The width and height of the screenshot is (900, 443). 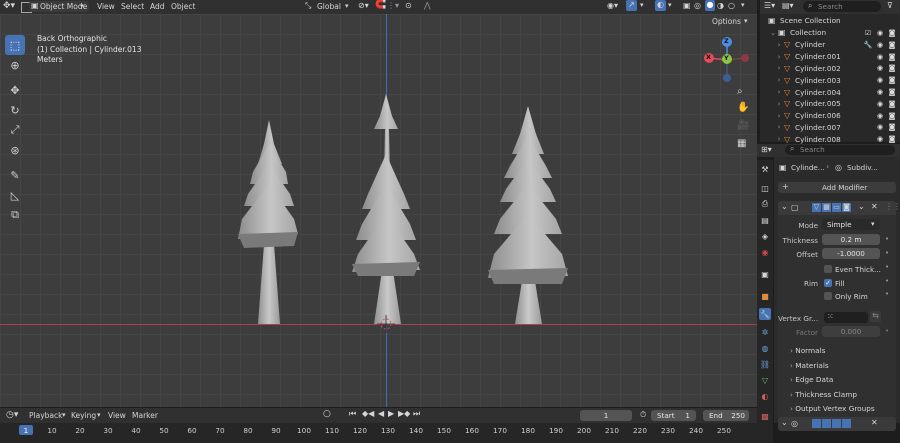 I want to click on play-reverse-icon: ◀, so click(x=381, y=413).